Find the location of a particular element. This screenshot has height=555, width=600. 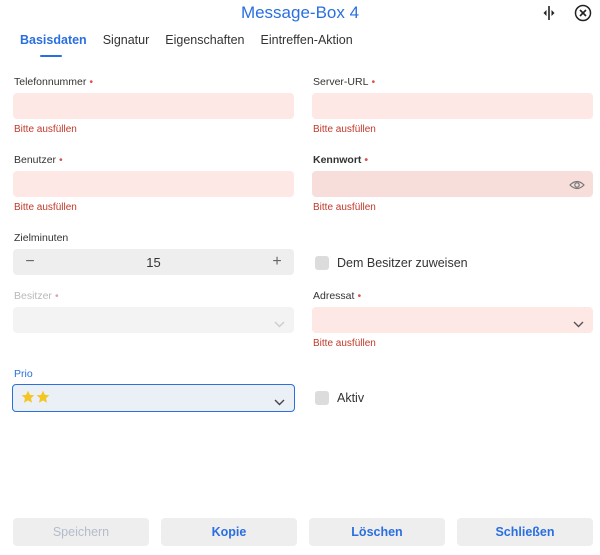

tab-basisdaten: Basisdaten is located at coordinates (53, 43).